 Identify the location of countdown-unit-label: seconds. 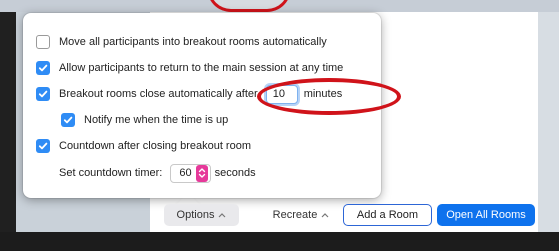
(235, 173).